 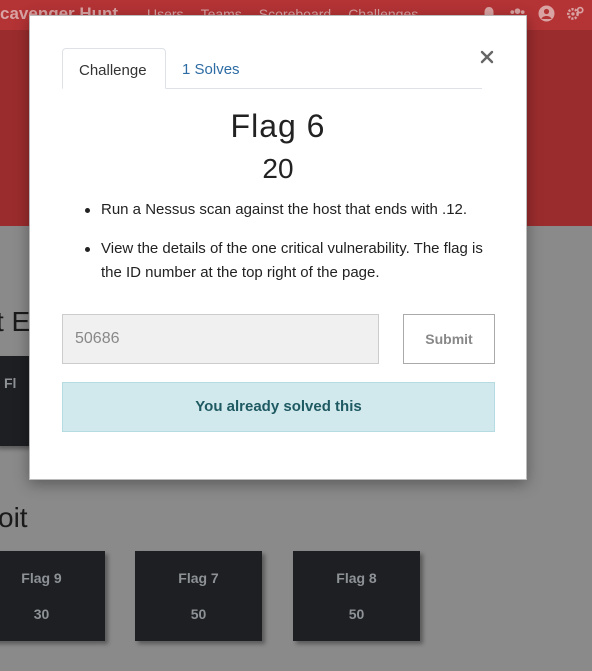 I want to click on challenge-card-name: Flag 8, so click(x=356, y=578).